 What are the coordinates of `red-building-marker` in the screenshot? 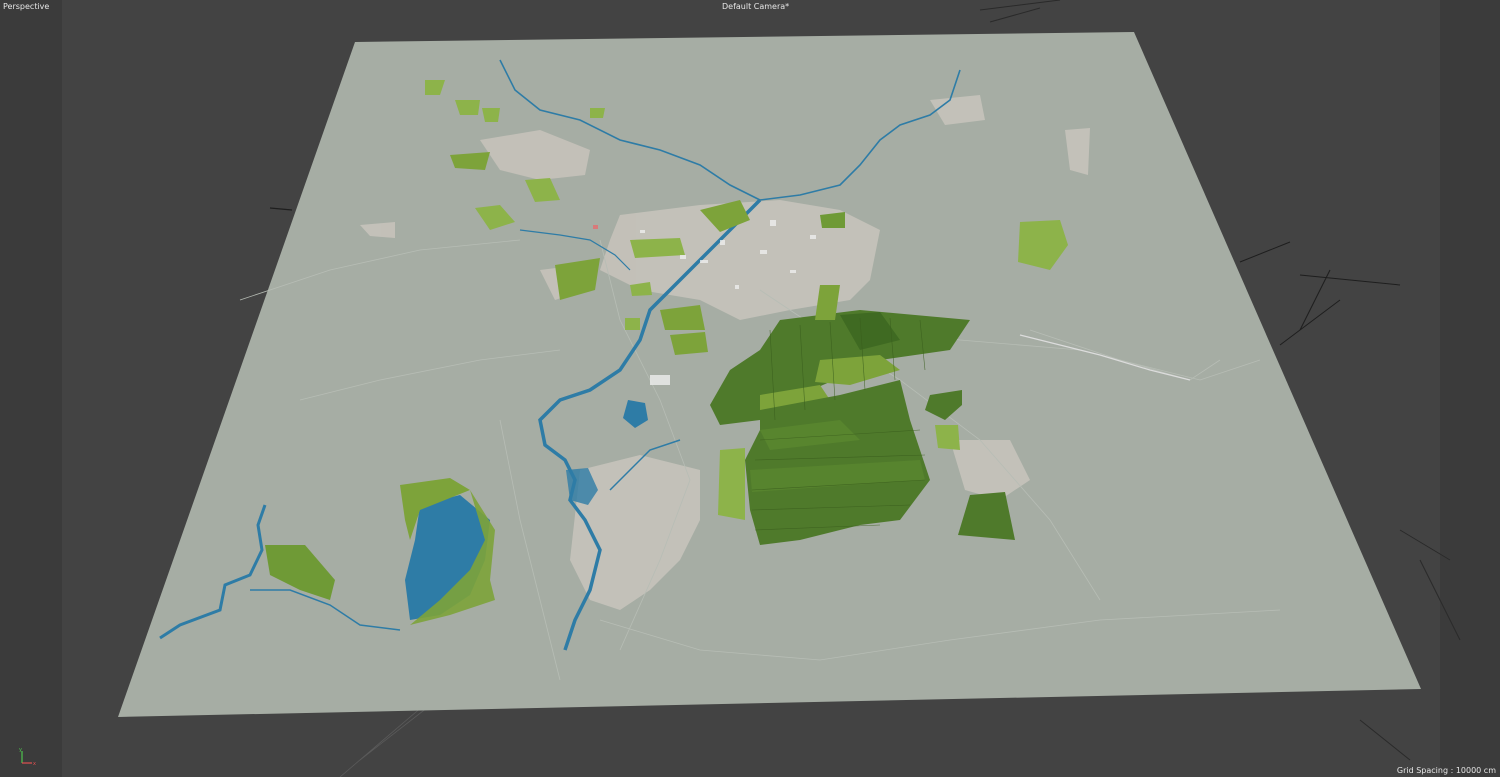 It's located at (595, 227).